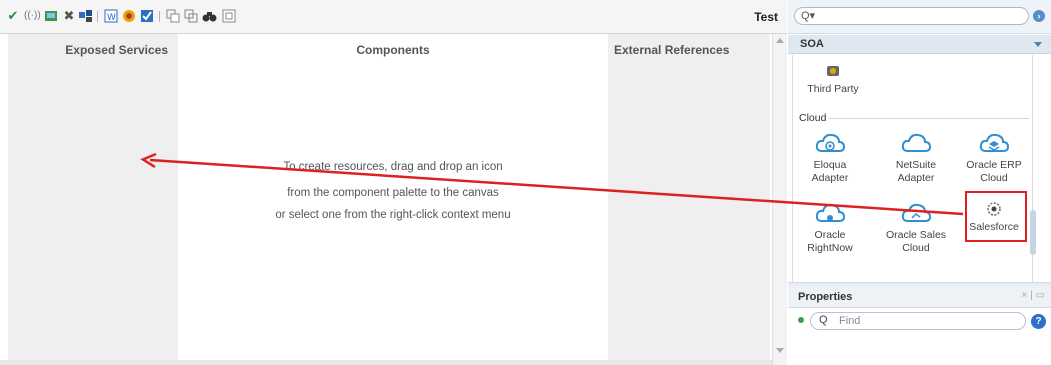  What do you see at coordinates (766, 17) in the screenshot?
I see `test-button: Test` at bounding box center [766, 17].